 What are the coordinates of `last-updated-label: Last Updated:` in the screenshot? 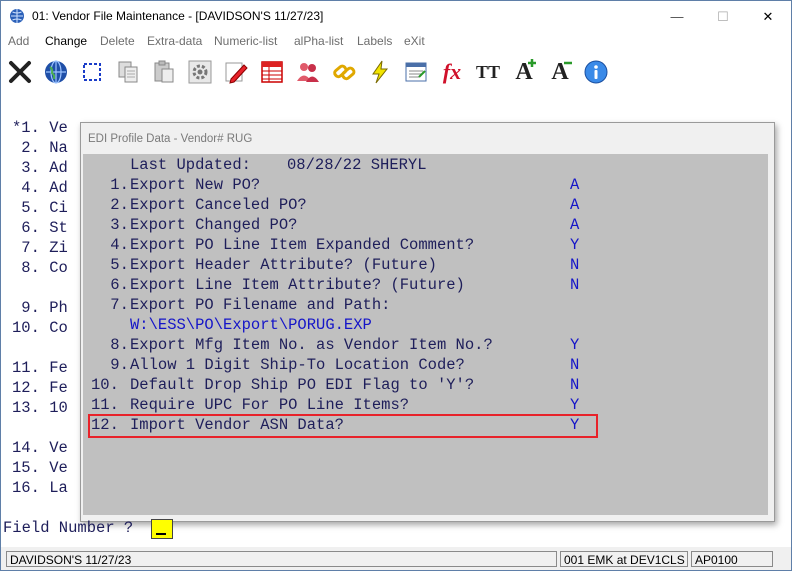 It's located at (190, 165).